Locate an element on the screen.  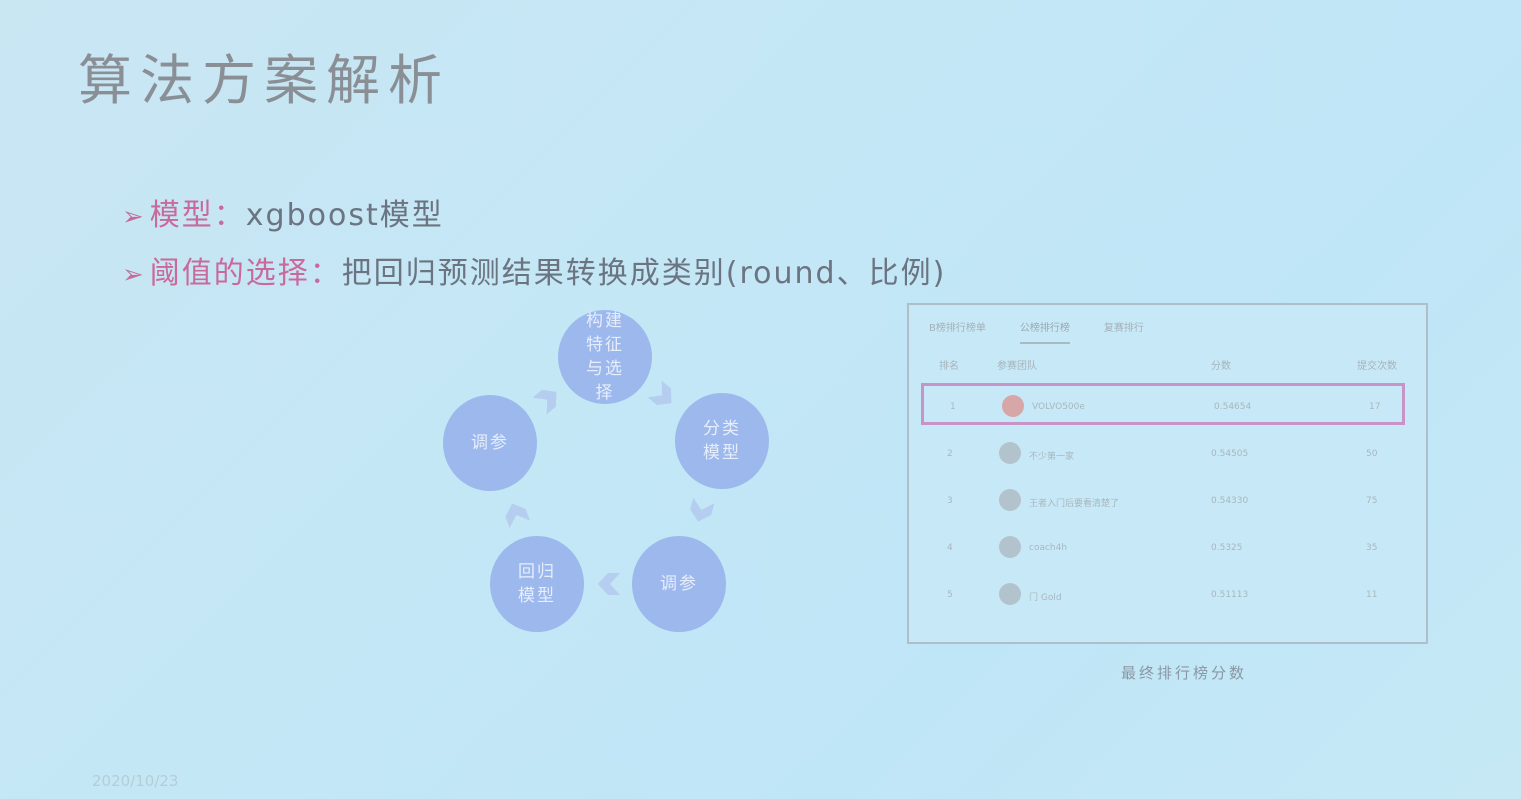
rank: 3 is located at coordinates (950, 501).